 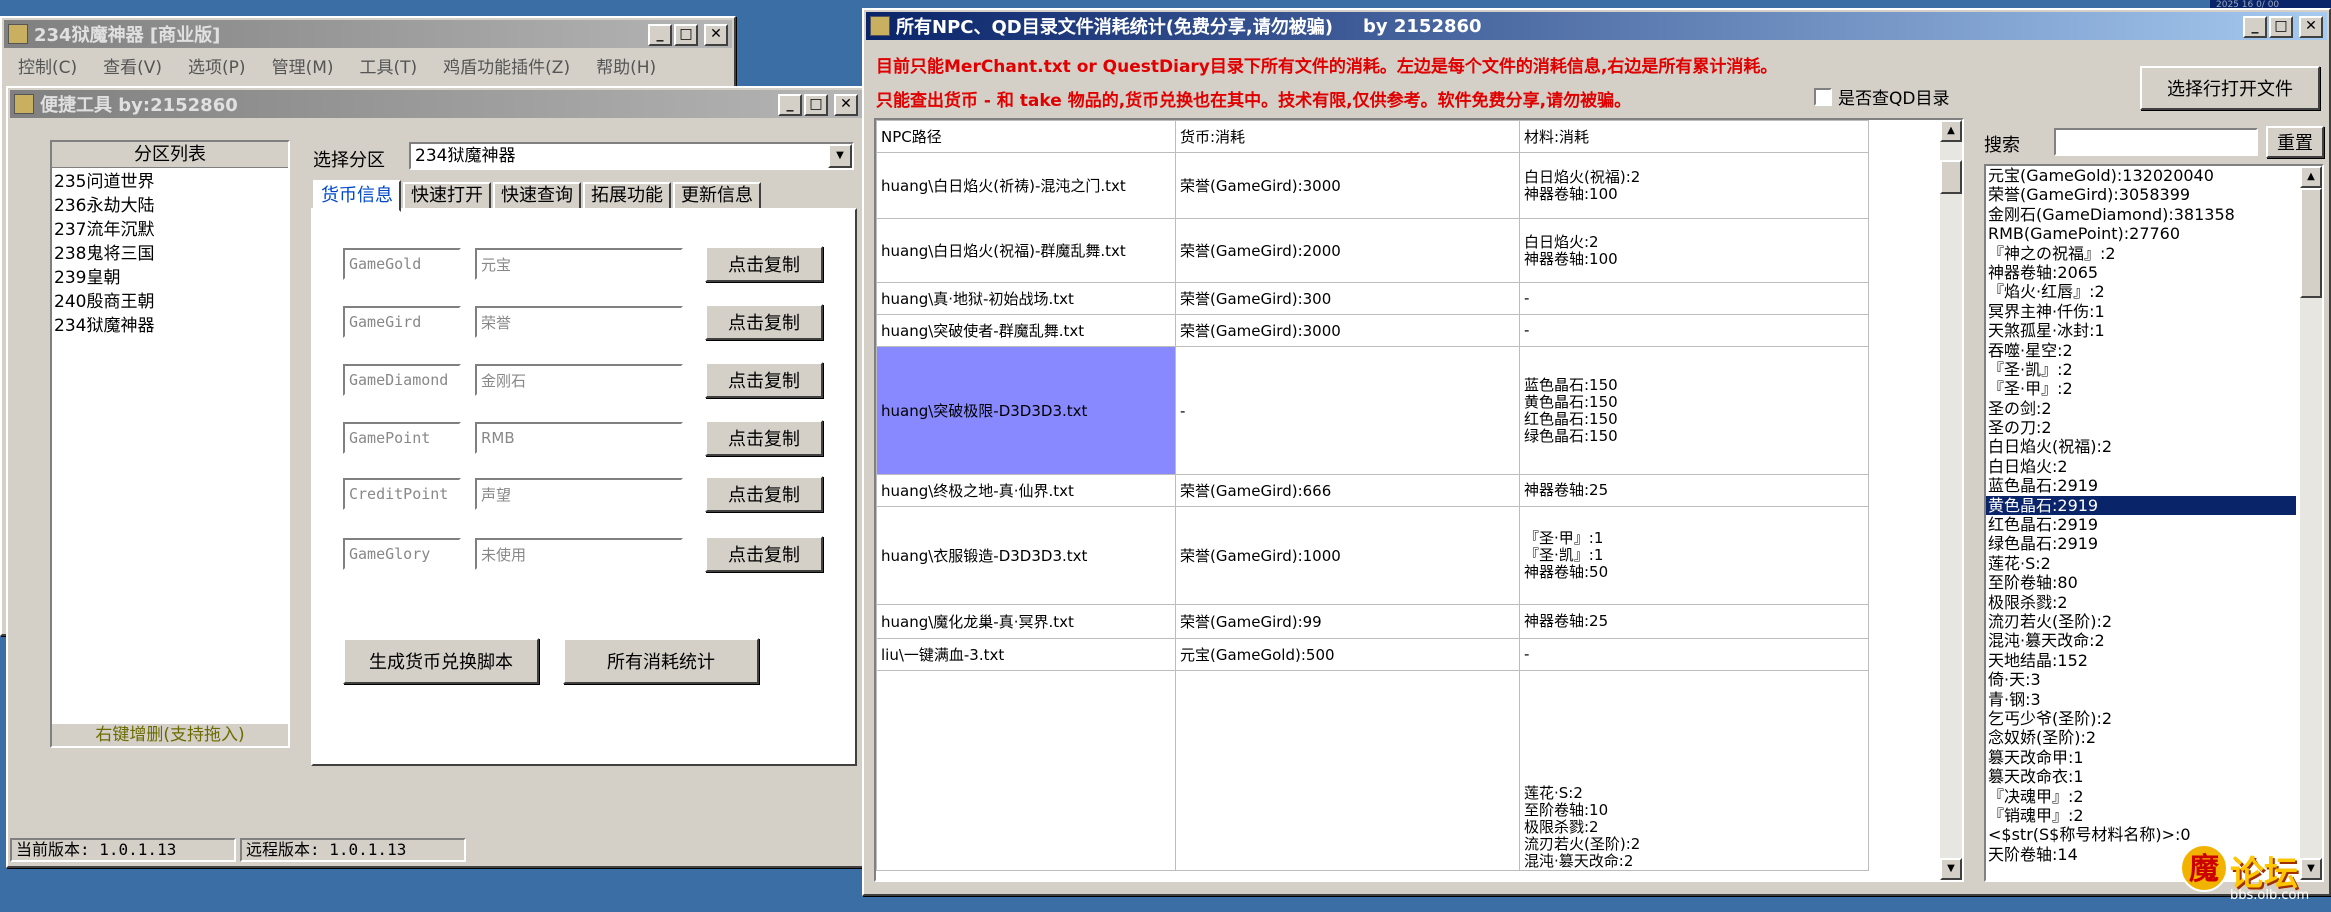 What do you see at coordinates (1026, 490) in the screenshot?
I see `npc-path-cell: huang\终极之地-真·仙界.txt` at bounding box center [1026, 490].